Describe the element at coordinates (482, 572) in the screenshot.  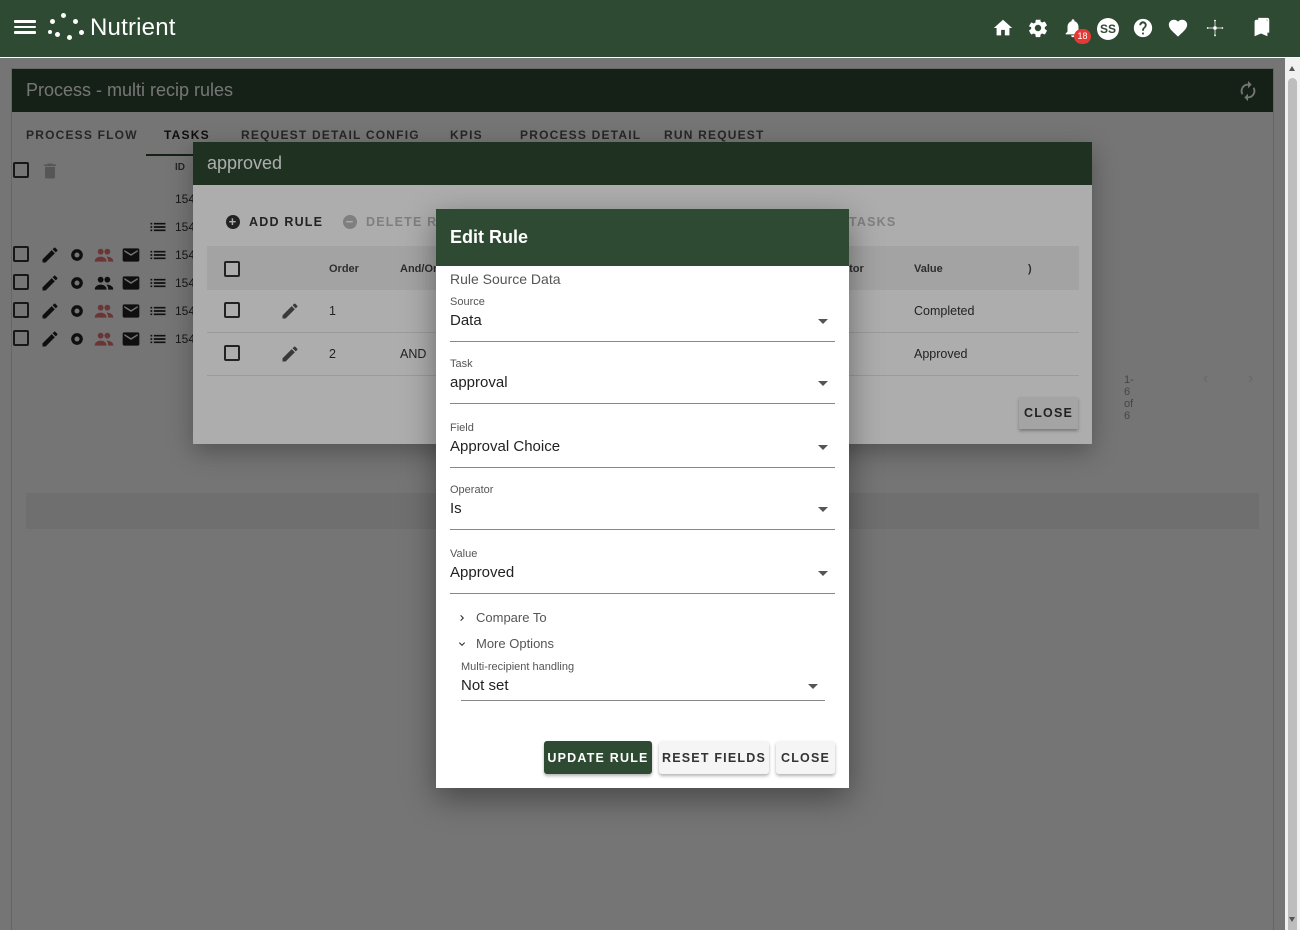
I see `value-value: Approved` at that location.